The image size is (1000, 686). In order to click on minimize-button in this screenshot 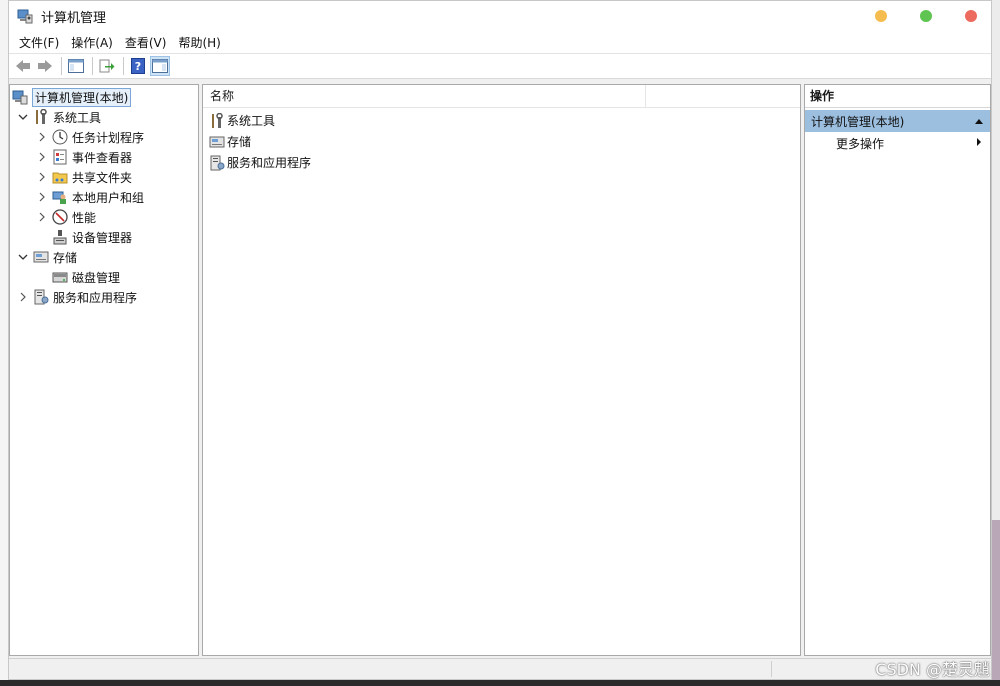, I will do `click(881, 16)`.